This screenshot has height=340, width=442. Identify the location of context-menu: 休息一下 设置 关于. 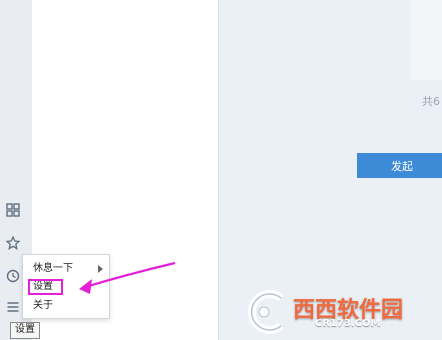
(66, 286).